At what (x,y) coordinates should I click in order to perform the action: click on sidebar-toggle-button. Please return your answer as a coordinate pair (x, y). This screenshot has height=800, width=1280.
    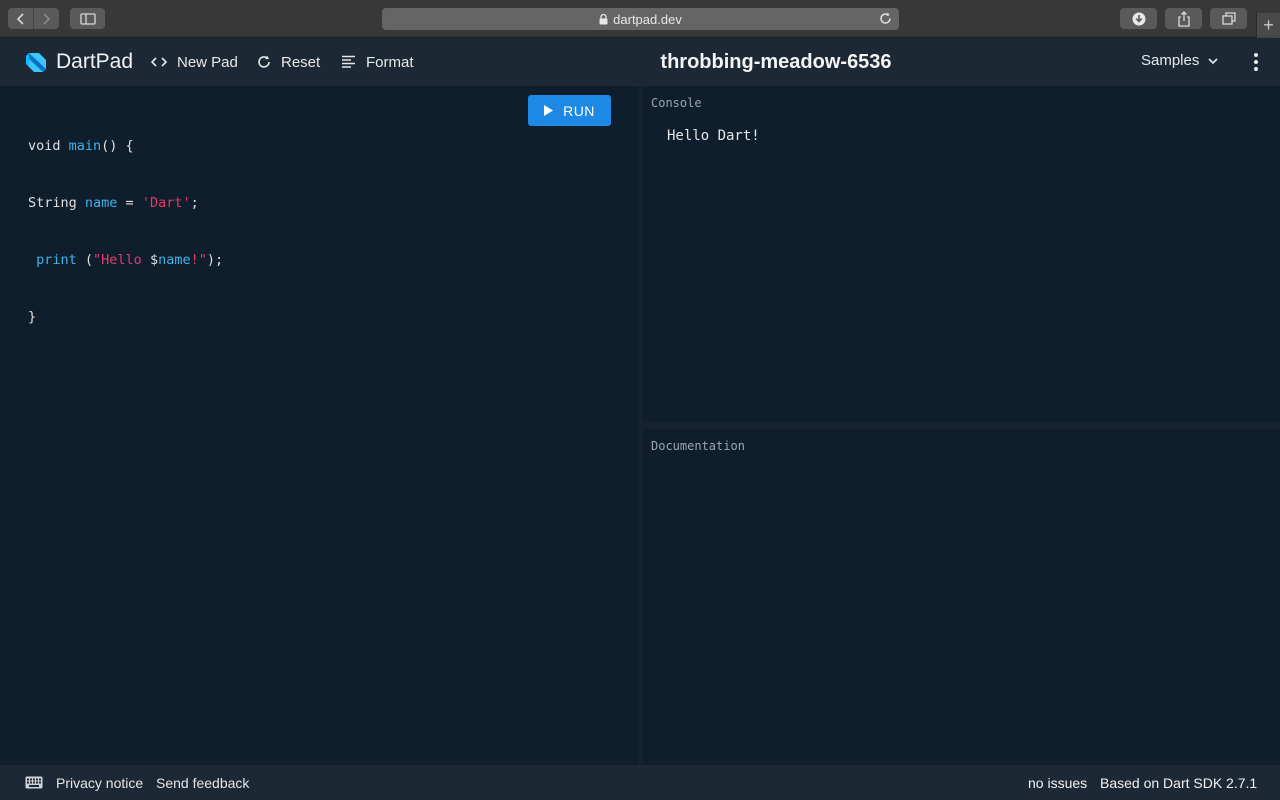
    Looking at the image, I should click on (87, 18).